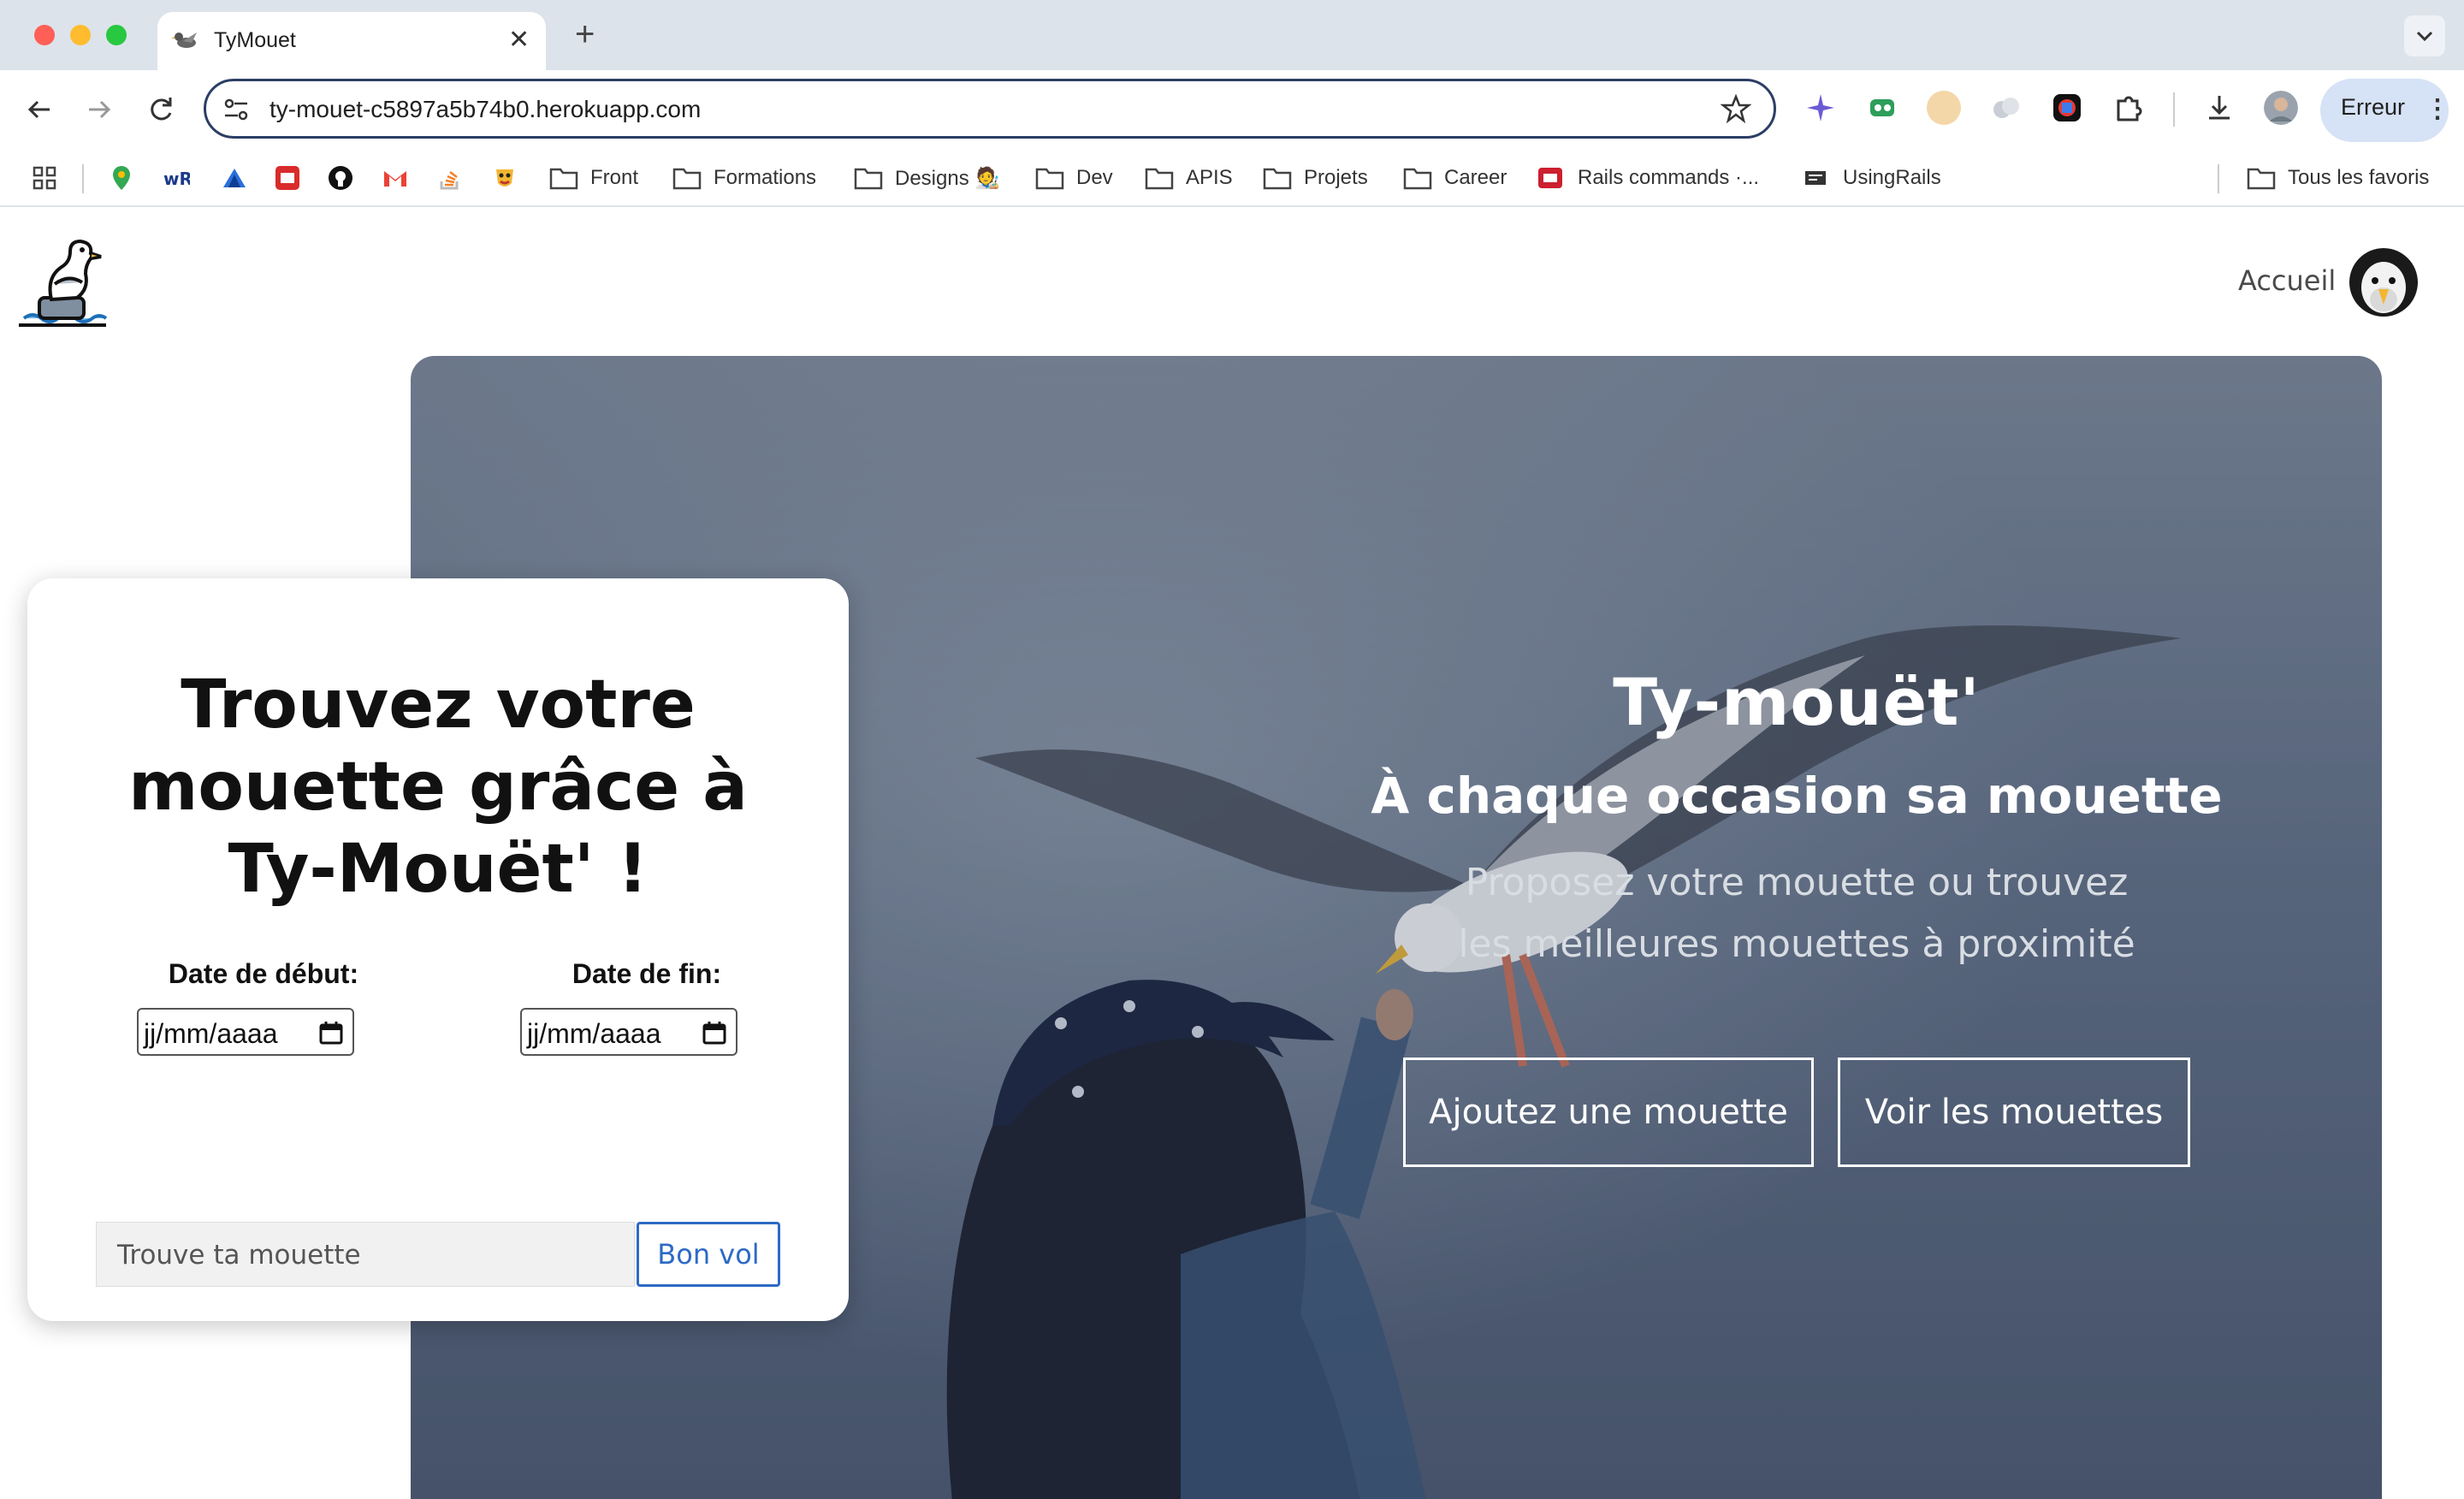 The image size is (2464, 1499). I want to click on reload-icon, so click(161, 109).